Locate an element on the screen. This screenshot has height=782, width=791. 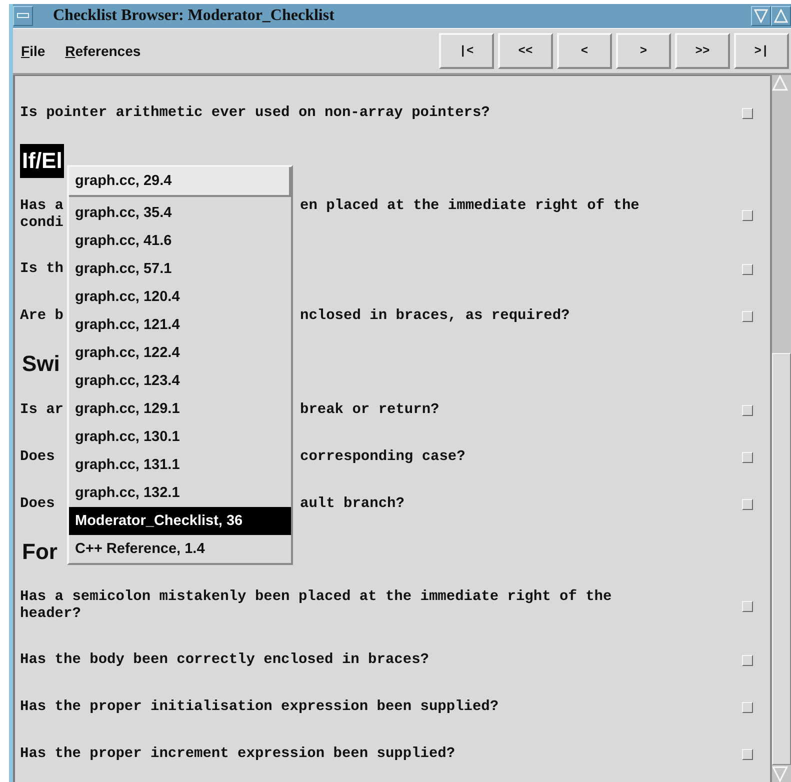
popup-menu-item: graph.cc, 132.1 is located at coordinates (180, 493).